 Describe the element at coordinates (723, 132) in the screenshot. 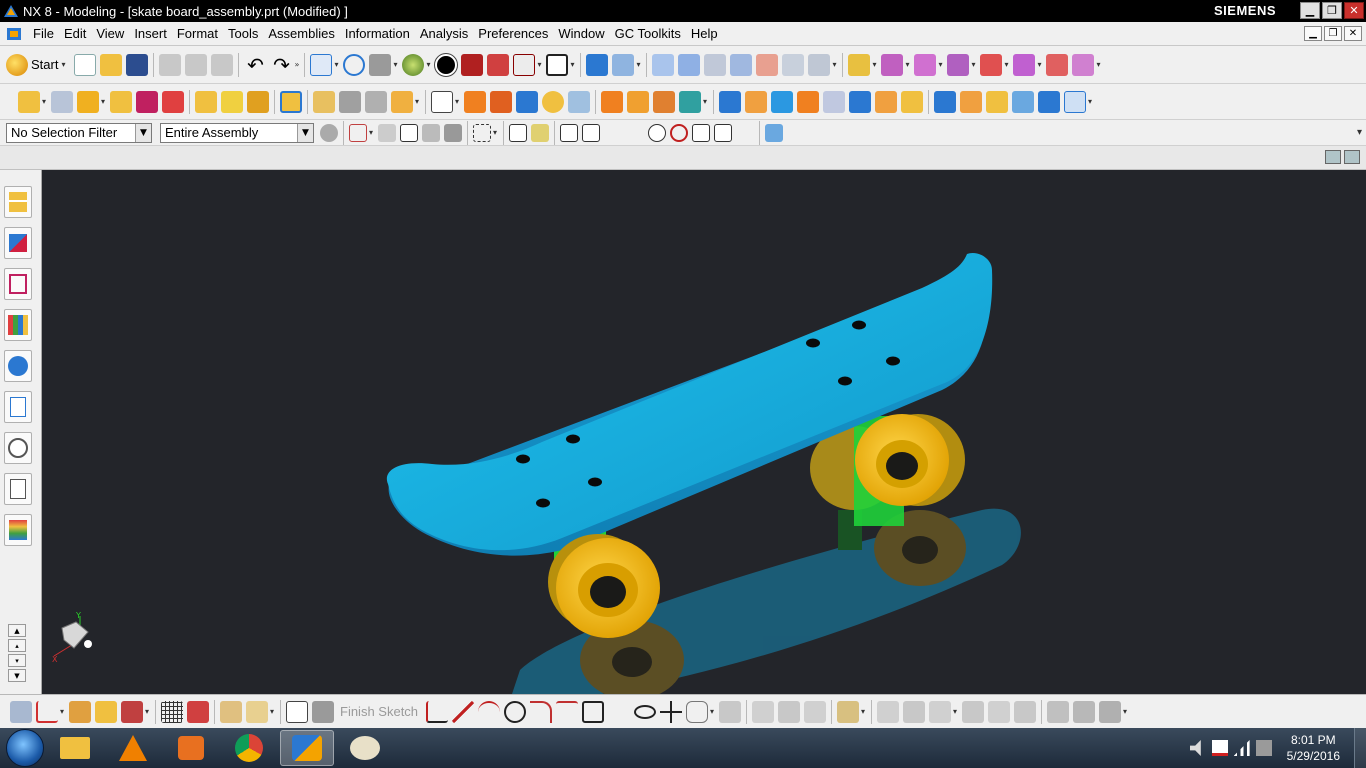

I see `point-on-curve-icon` at that location.